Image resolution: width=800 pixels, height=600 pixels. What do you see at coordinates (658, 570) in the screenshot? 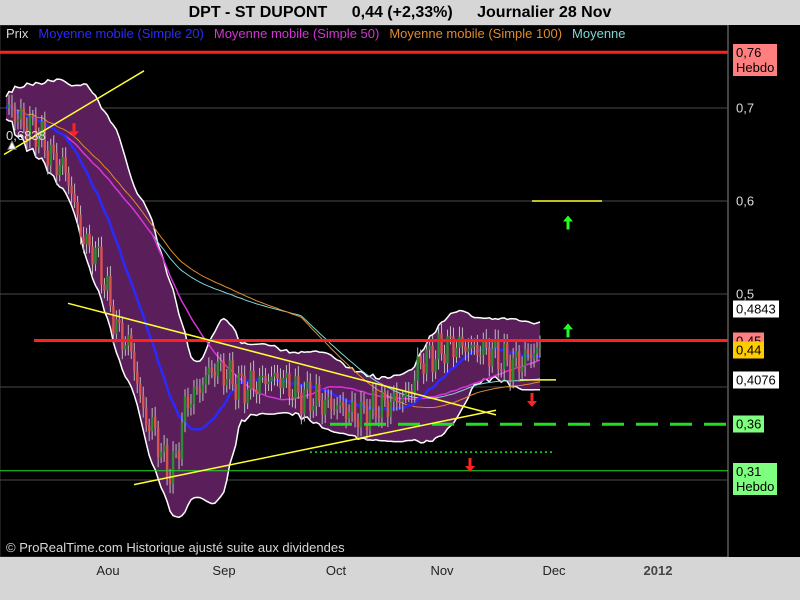
I see `x-tick-label: 2012` at bounding box center [658, 570].